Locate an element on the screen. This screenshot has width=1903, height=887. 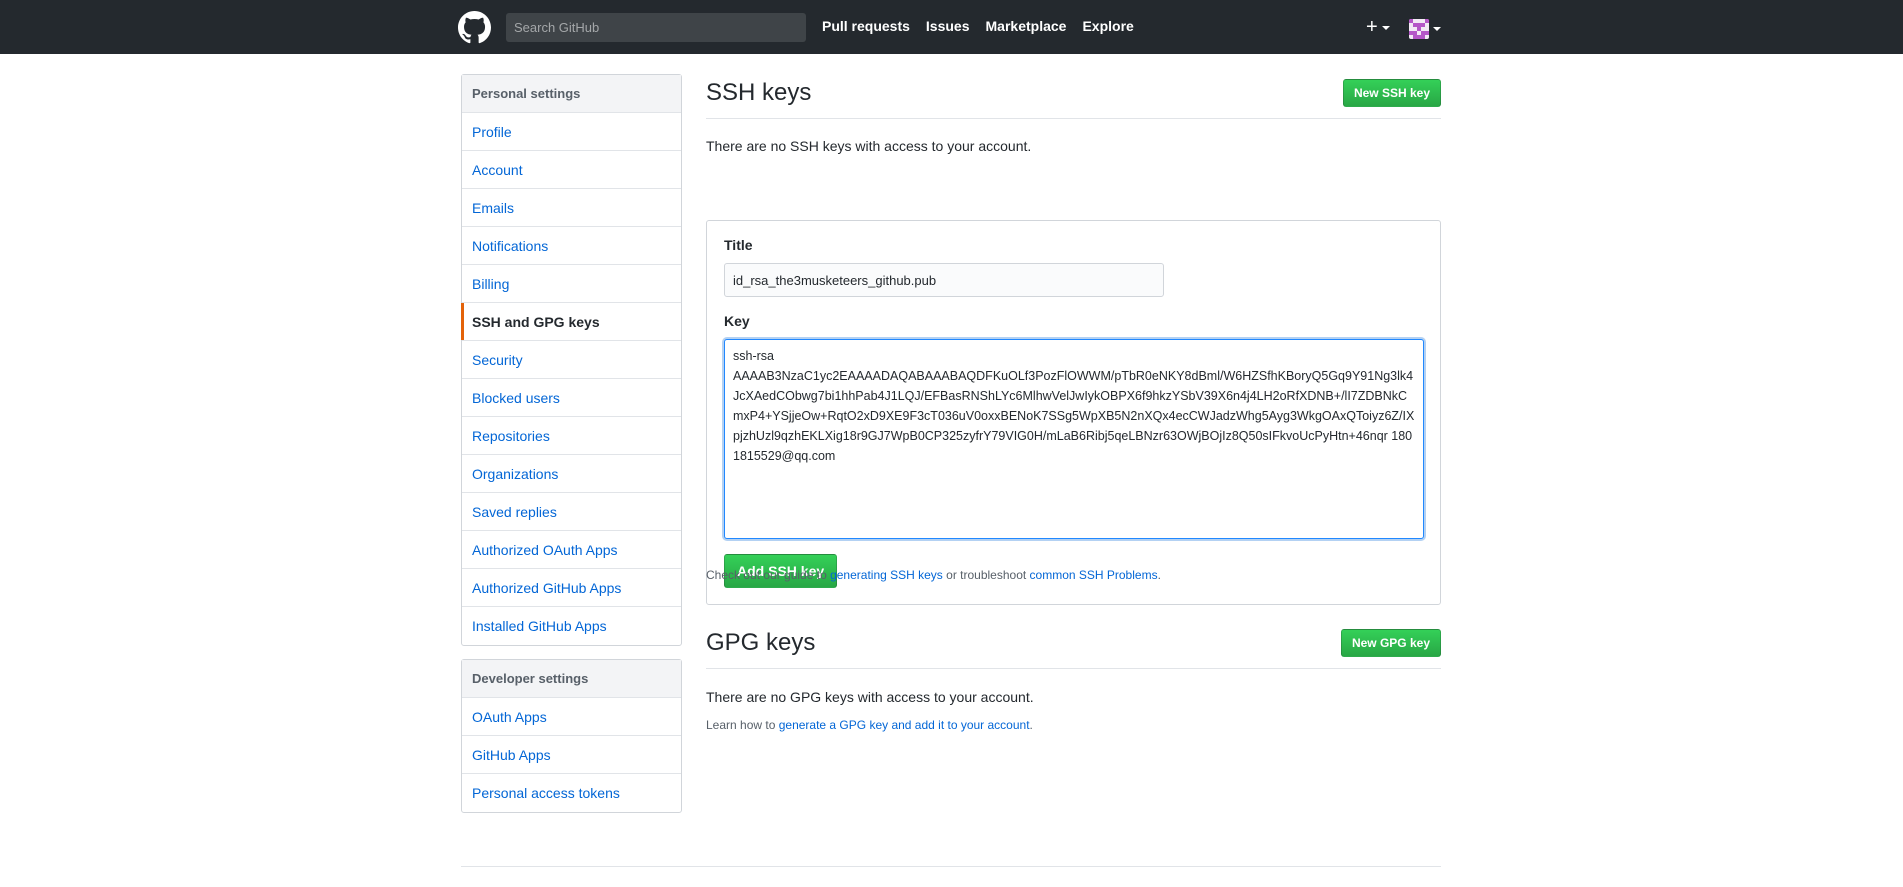
create-new-dropdown: + is located at coordinates (1378, 27).